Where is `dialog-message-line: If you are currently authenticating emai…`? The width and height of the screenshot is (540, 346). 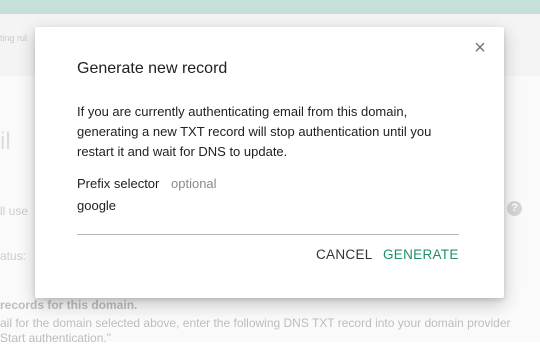
dialog-message-line: If you are currently authenticating emai… is located at coordinates (242, 111).